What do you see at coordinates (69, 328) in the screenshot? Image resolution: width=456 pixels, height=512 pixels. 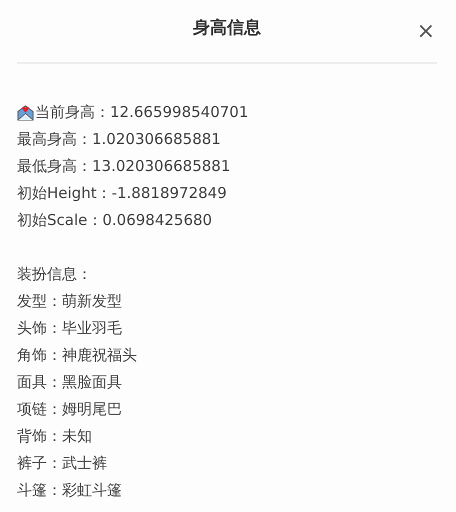 I see `outfit-text: 头饰：毕业羽毛` at bounding box center [69, 328].